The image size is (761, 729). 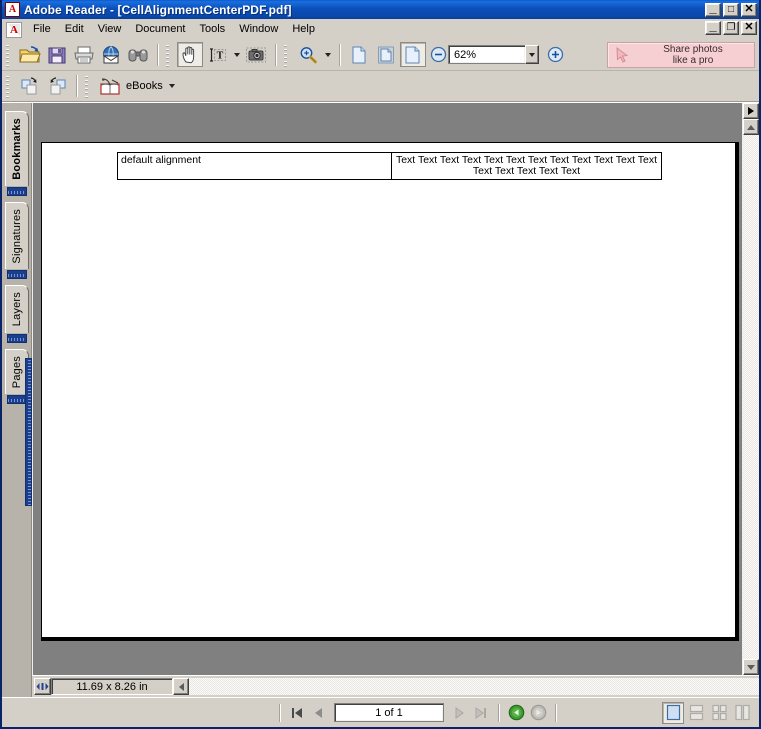 I want to click on nav-separator, so click(x=498, y=712).